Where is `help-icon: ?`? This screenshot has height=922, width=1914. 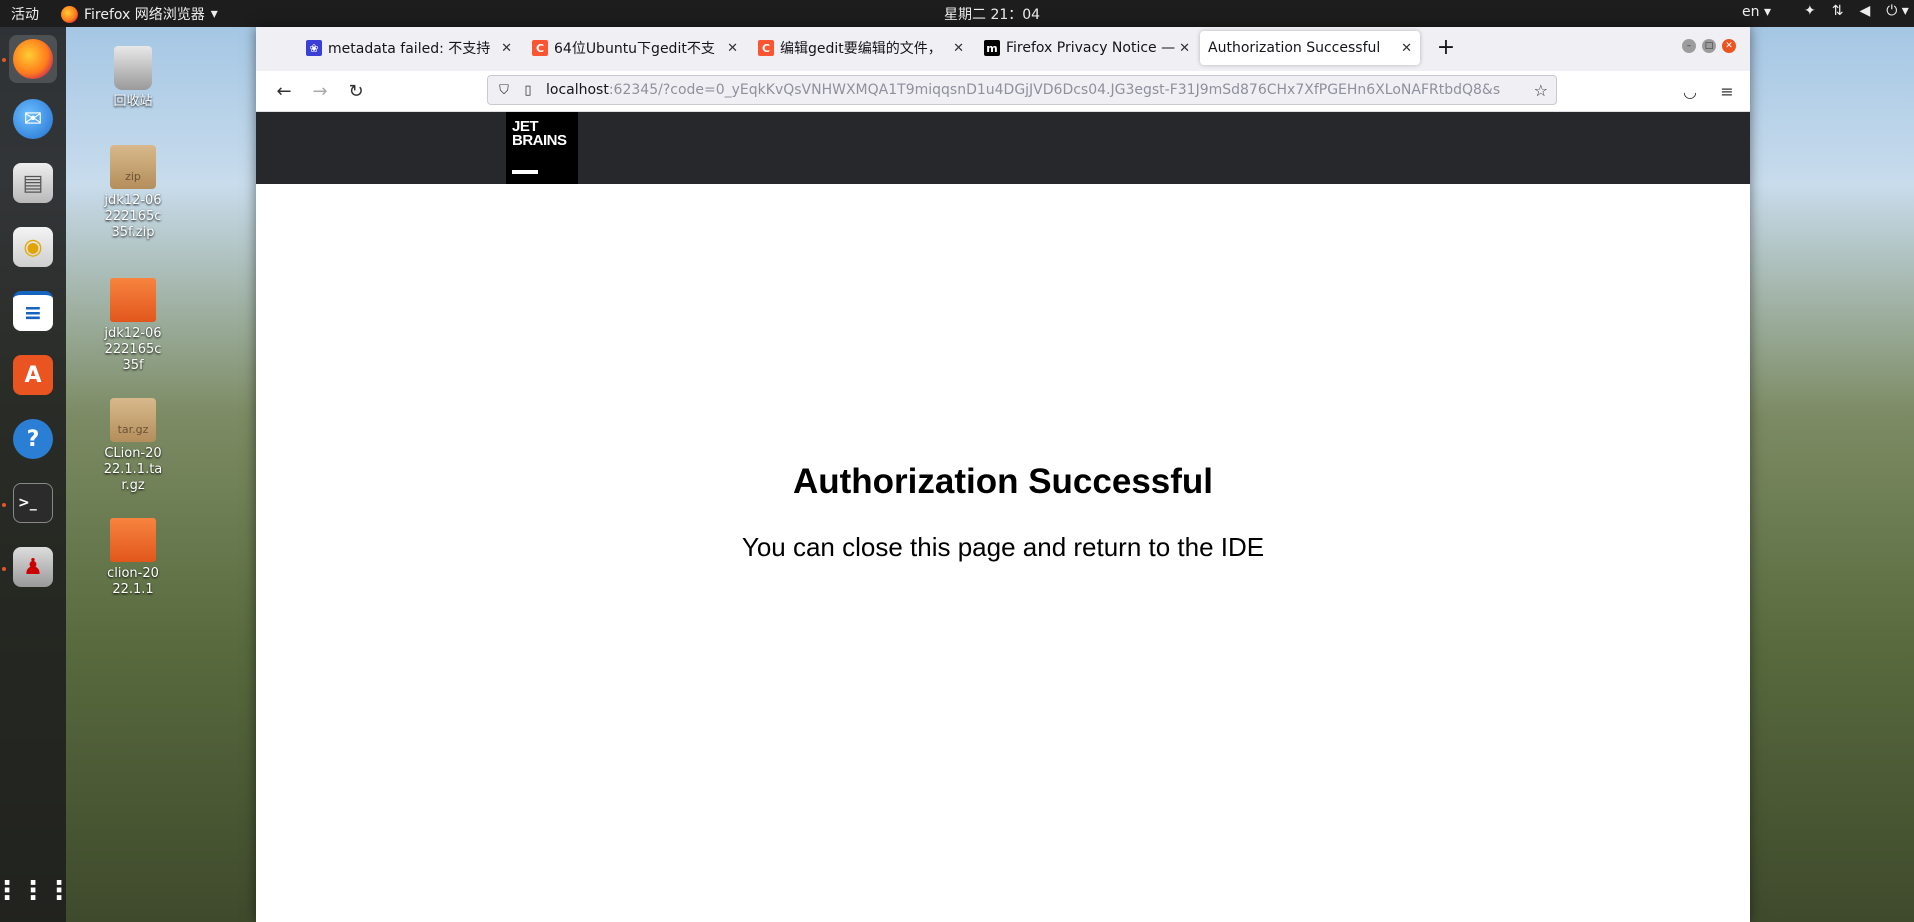
help-icon: ? is located at coordinates (33, 439).